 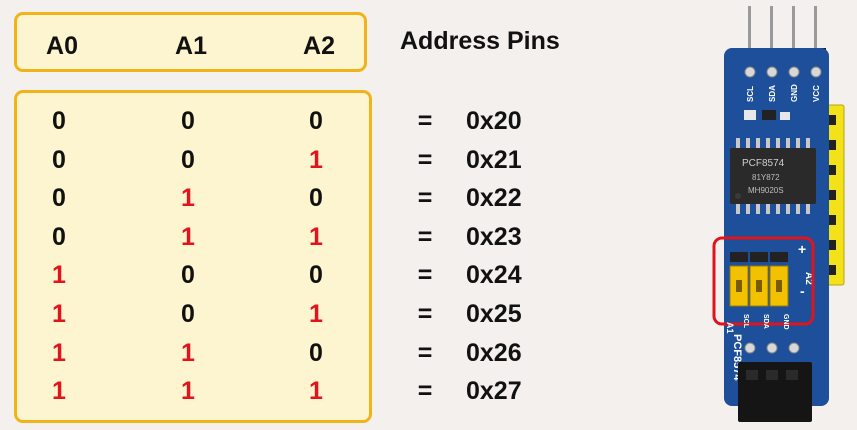 What do you see at coordinates (480, 41) in the screenshot?
I see `address-pins-title: Address Pins` at bounding box center [480, 41].